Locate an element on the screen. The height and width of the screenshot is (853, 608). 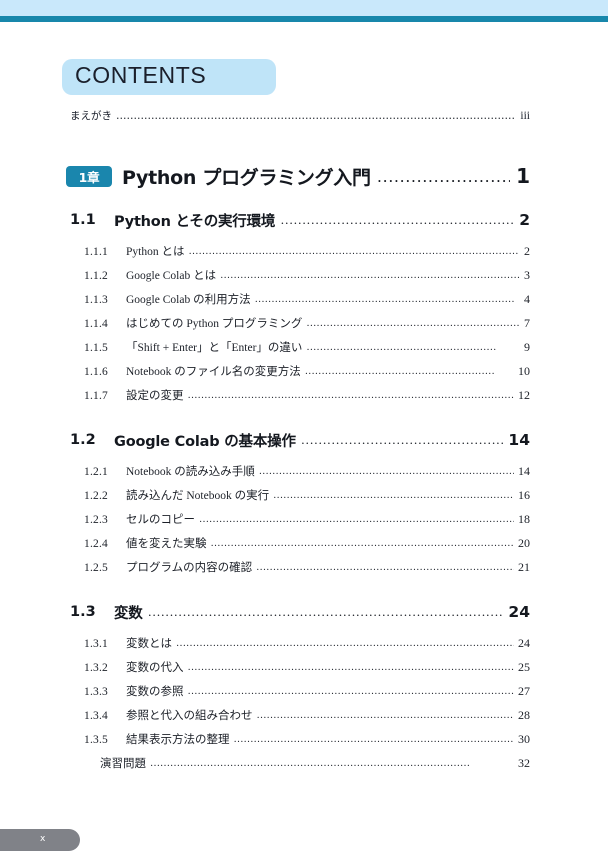
section-title: 変数 is located at coordinates (128, 613).